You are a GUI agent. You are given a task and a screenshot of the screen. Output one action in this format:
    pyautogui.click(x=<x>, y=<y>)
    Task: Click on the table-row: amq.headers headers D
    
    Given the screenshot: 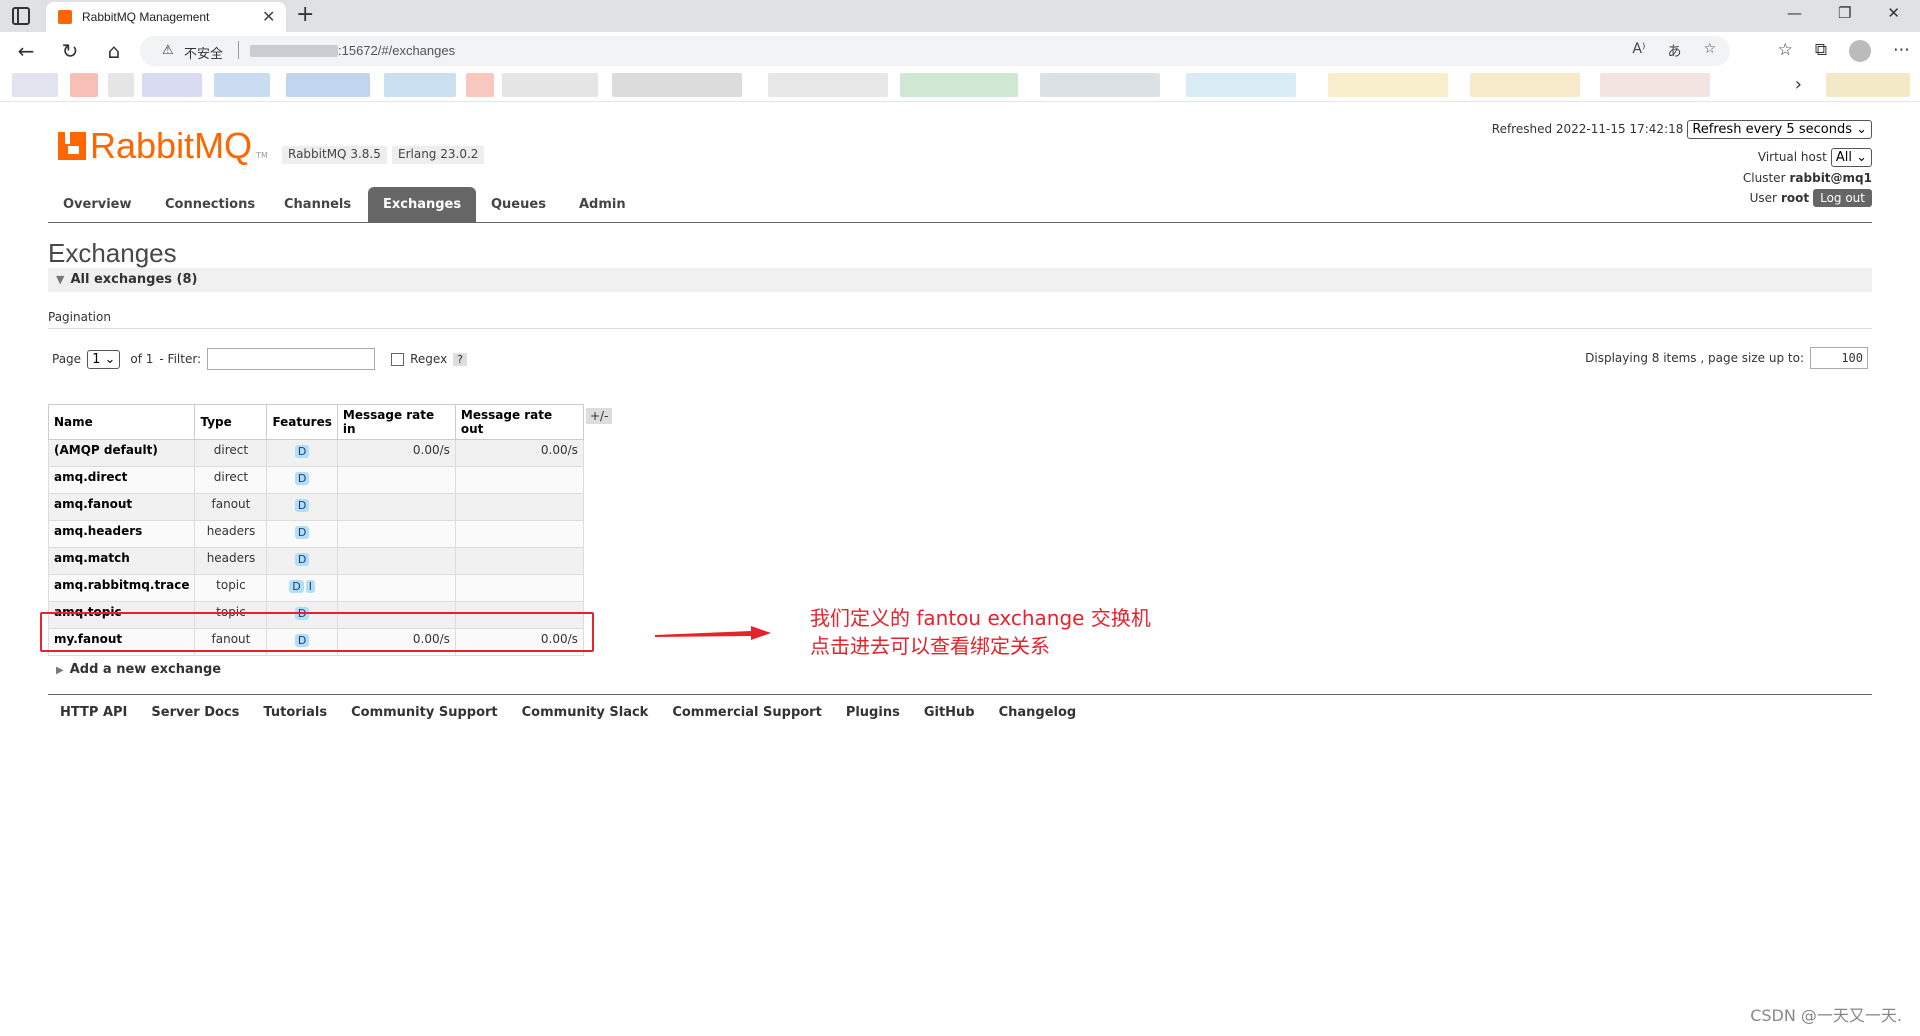 What is the action you would take?
    pyautogui.click(x=315, y=534)
    